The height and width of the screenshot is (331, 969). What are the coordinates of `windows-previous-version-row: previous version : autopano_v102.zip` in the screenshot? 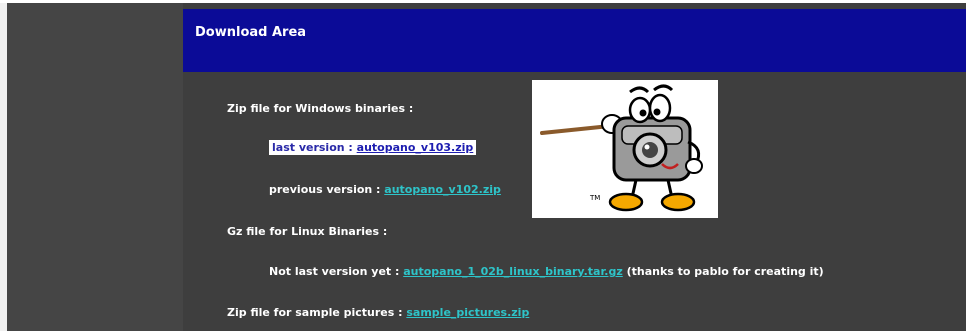 It's located at (385, 189).